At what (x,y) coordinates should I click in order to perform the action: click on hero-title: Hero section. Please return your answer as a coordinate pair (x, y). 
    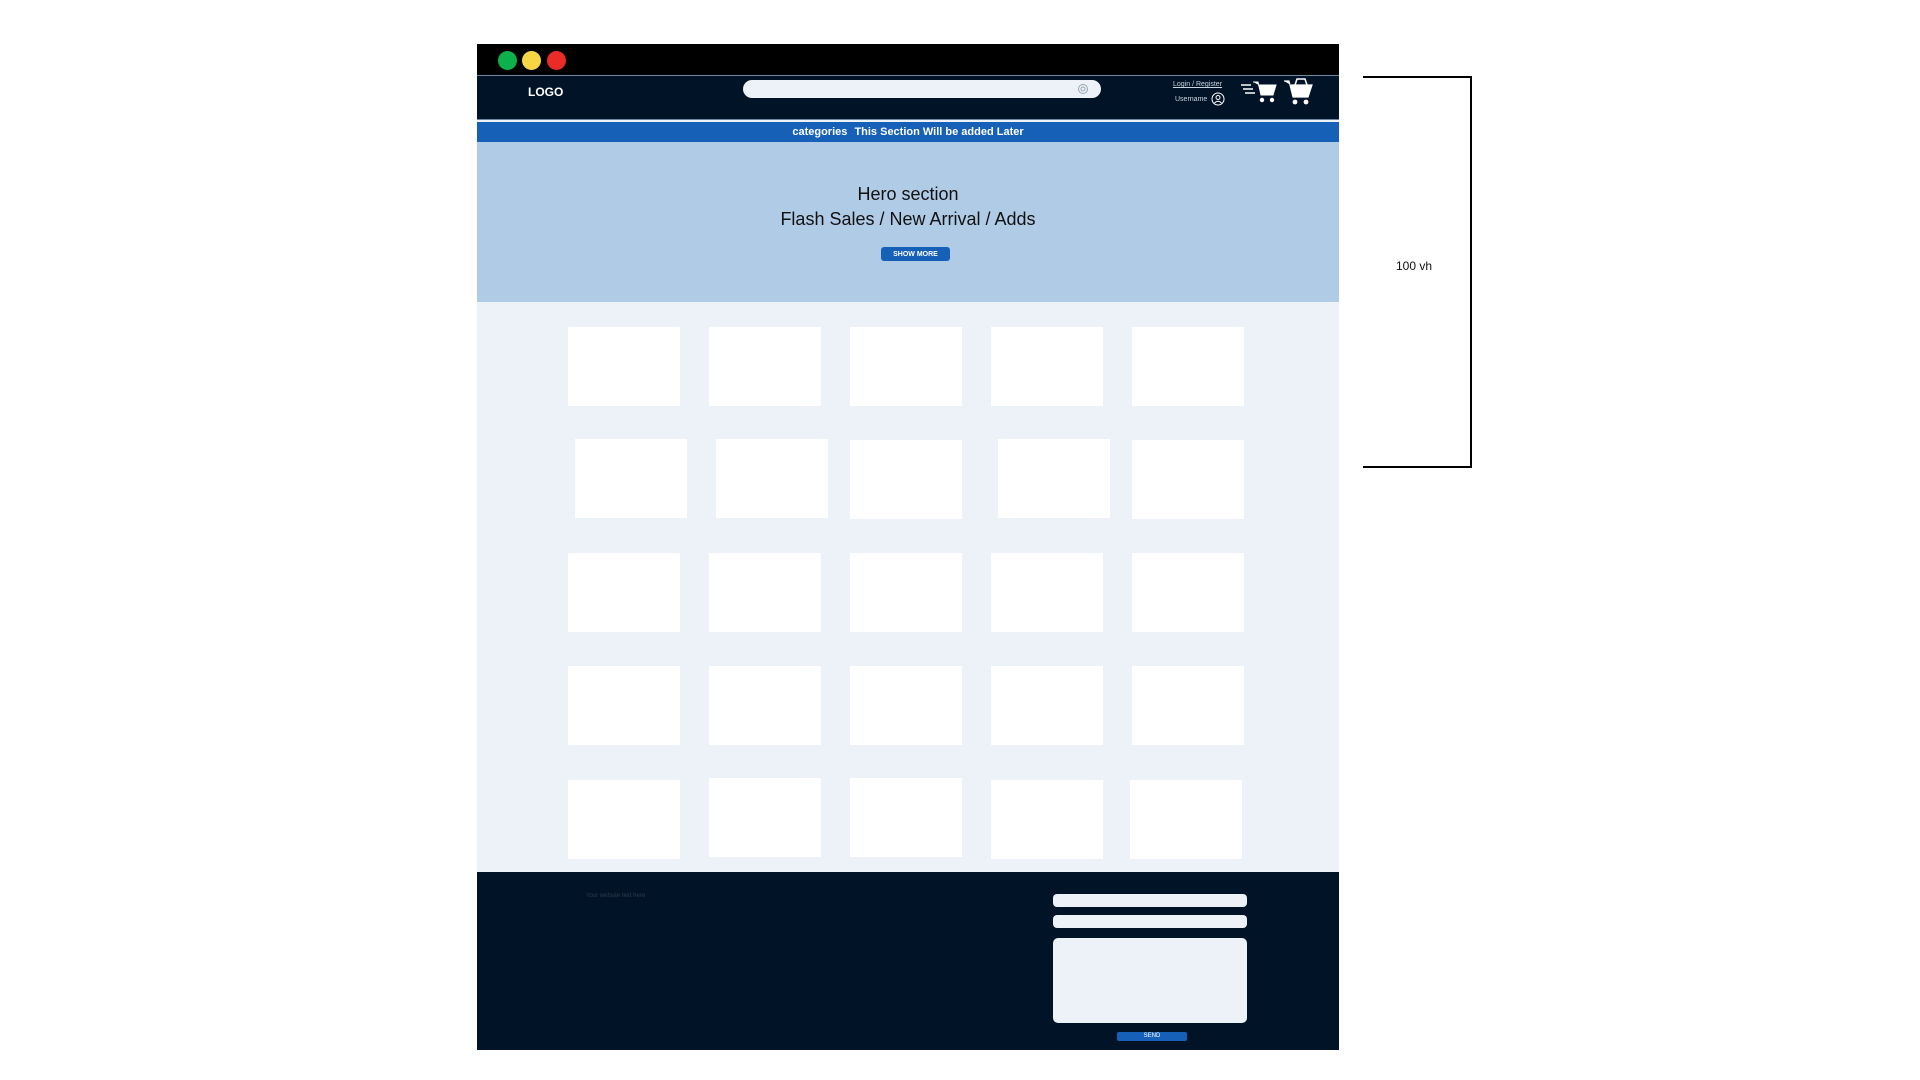
    Looking at the image, I should click on (908, 194).